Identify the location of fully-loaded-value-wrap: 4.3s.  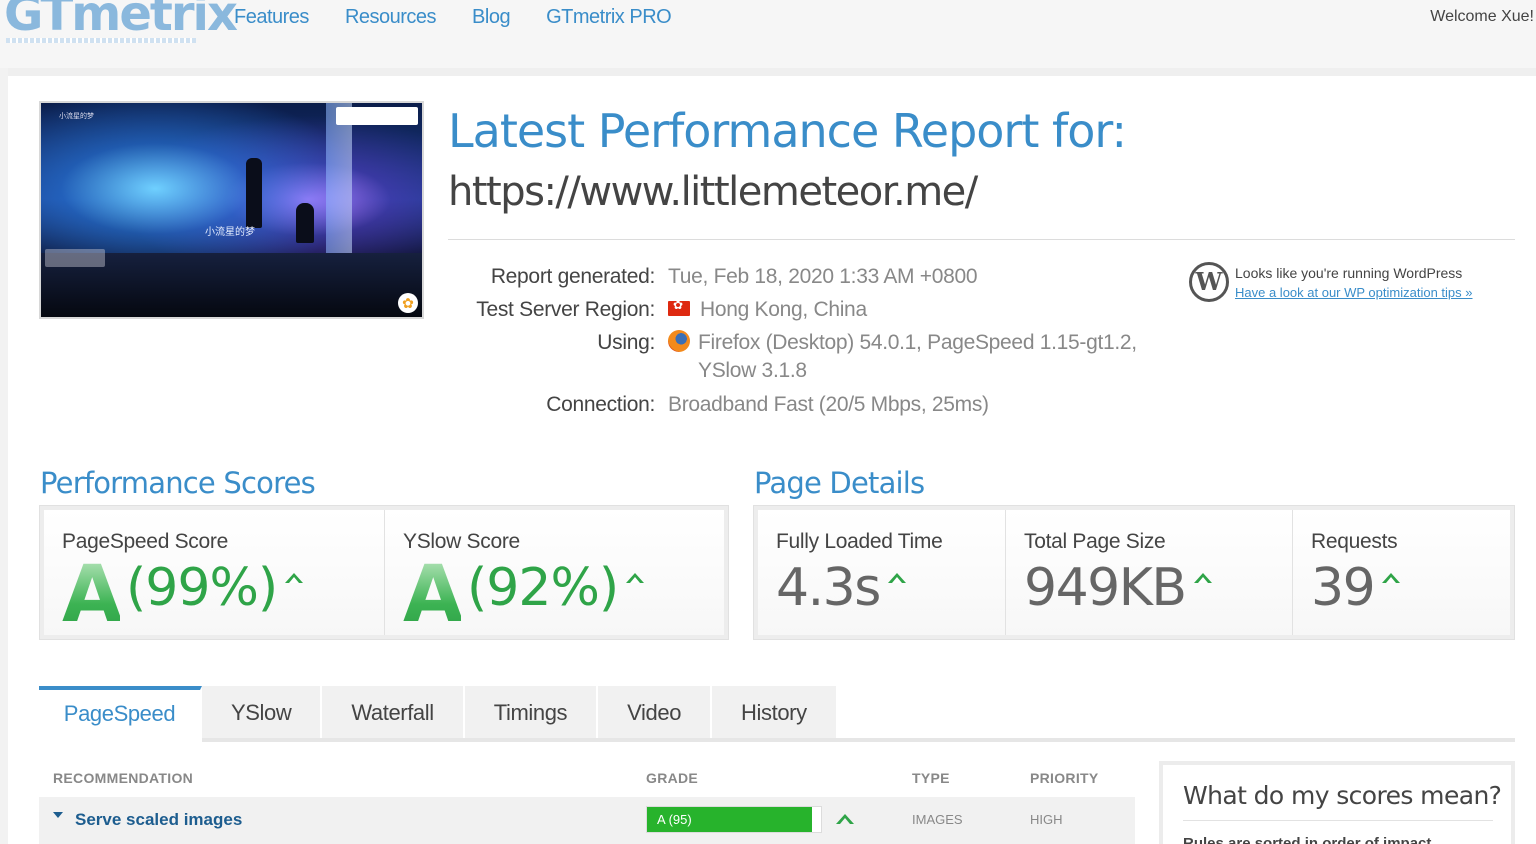
(841, 588).